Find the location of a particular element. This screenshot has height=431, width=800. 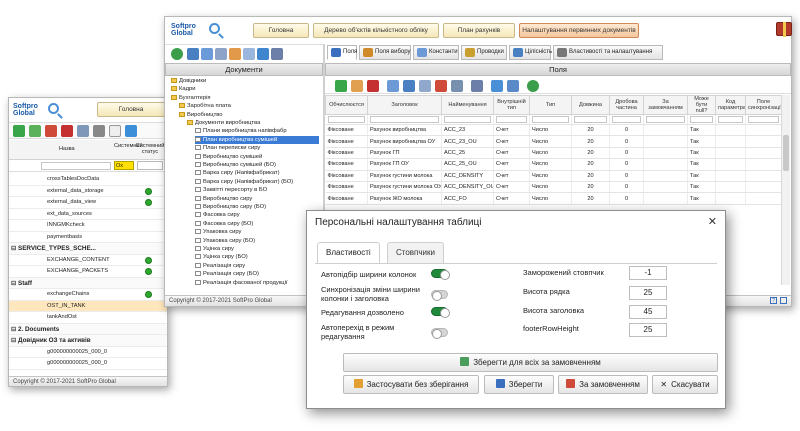

list-item: tankAndOst is located at coordinates (88, 318).